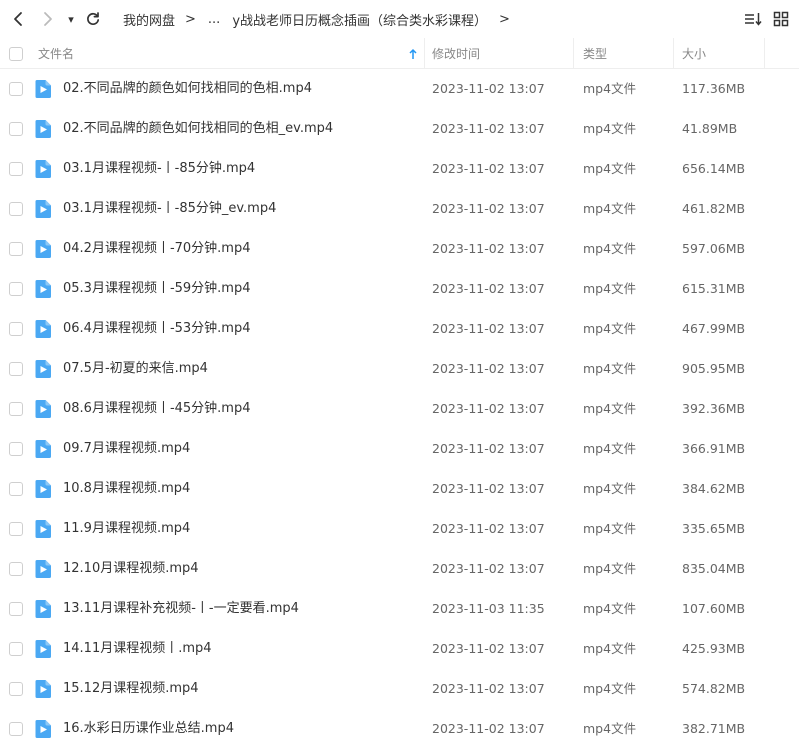 The image size is (799, 749). What do you see at coordinates (781, 19) in the screenshot?
I see `grid-view-button` at bounding box center [781, 19].